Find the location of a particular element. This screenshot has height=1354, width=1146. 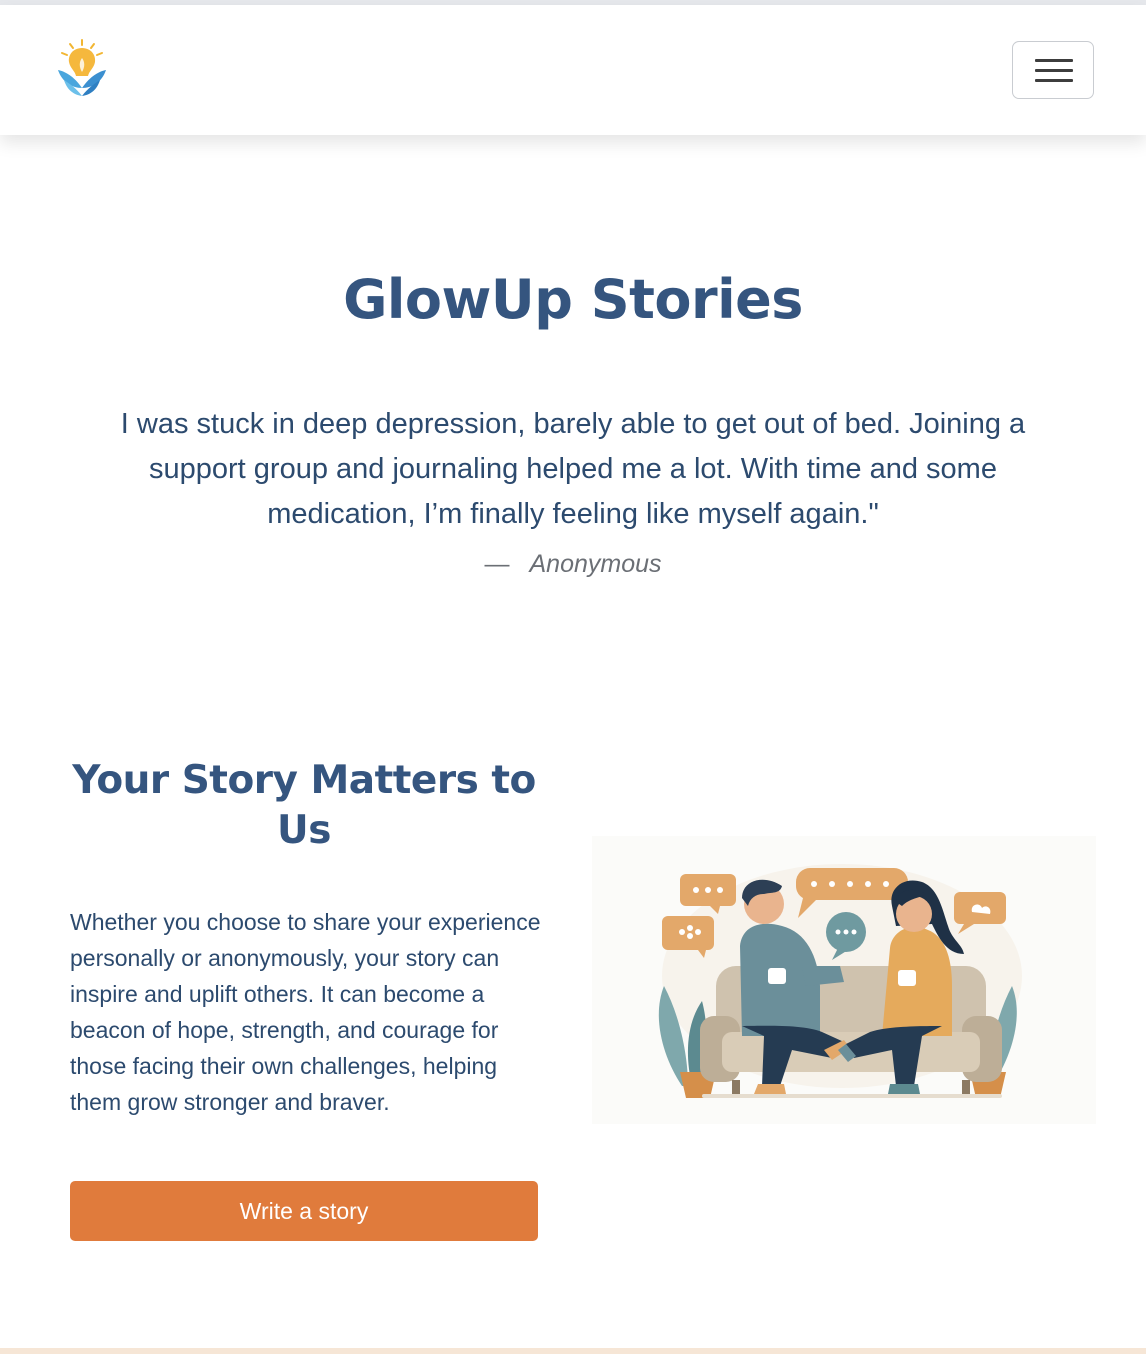

section-title: Your Story Matters to Us is located at coordinates (304, 805).